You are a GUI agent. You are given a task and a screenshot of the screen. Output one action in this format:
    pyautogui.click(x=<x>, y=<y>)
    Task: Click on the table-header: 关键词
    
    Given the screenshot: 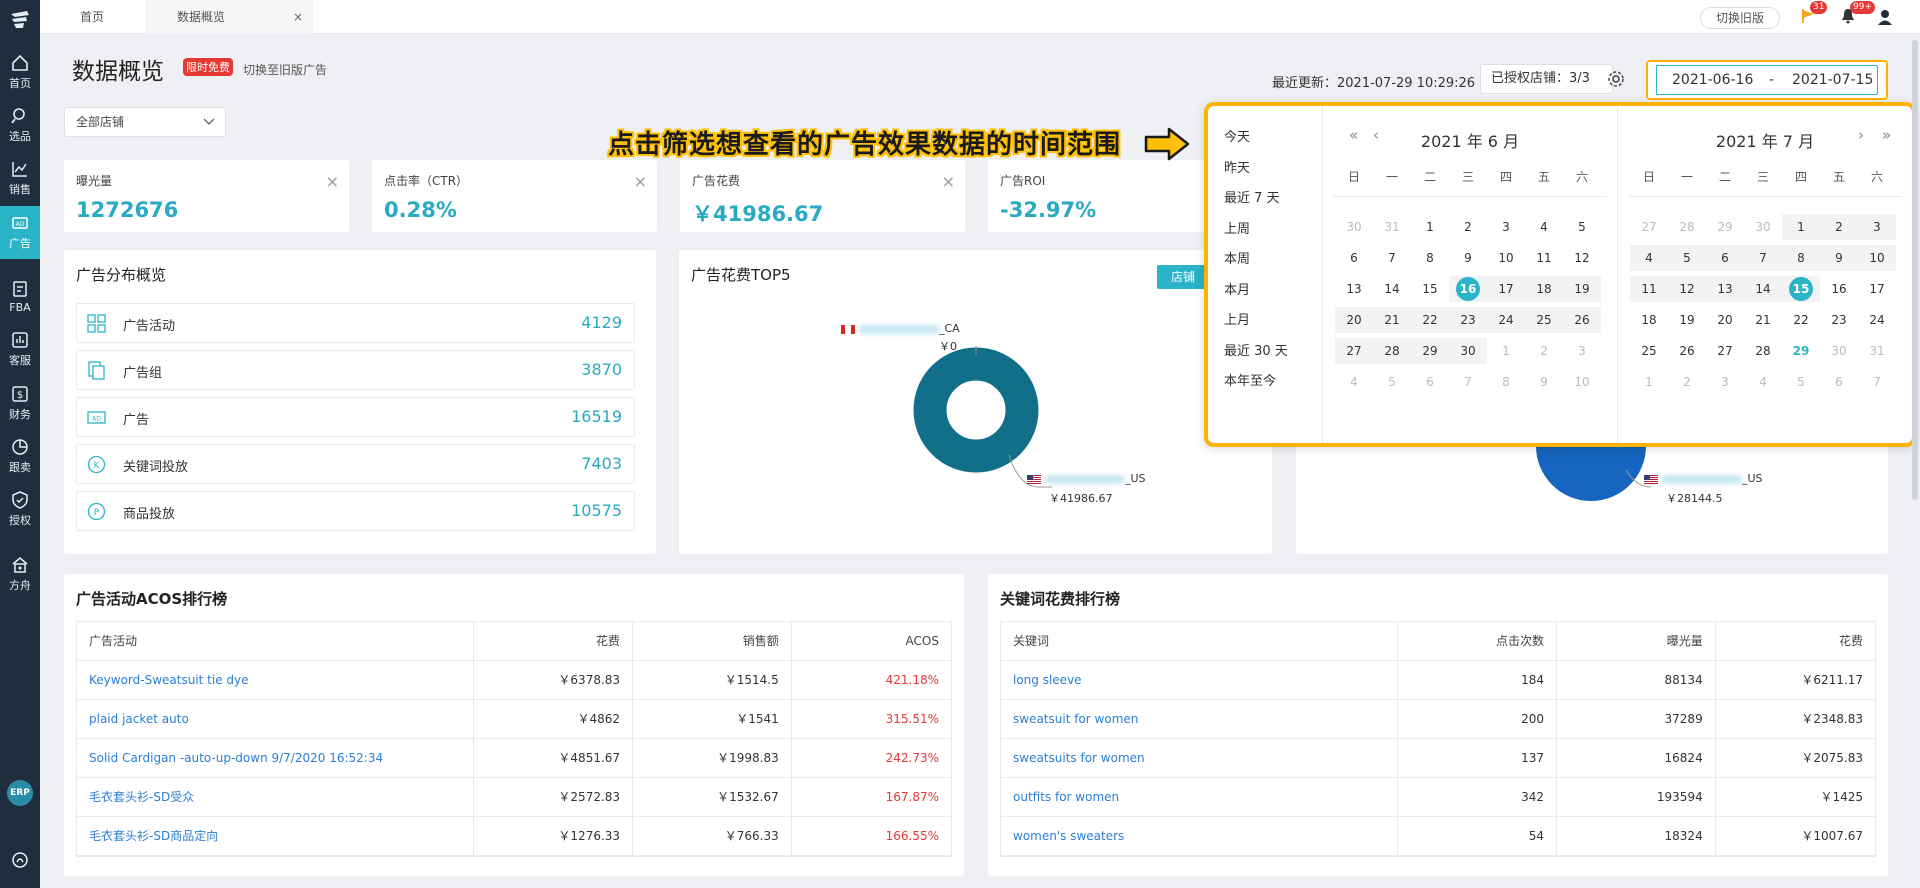 What is the action you would take?
    pyautogui.click(x=1200, y=641)
    